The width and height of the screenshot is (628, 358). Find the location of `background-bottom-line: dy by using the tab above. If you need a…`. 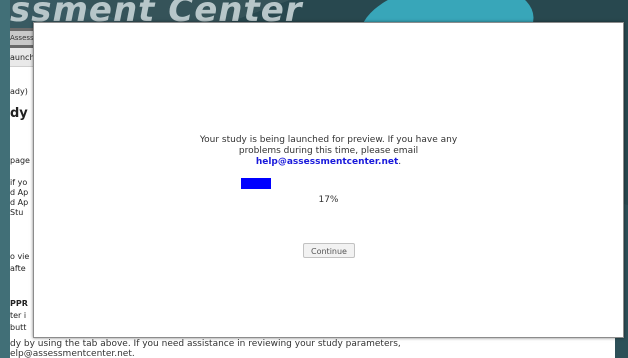

background-bottom-line: dy by using the tab above. If you need a… is located at coordinates (205, 344).